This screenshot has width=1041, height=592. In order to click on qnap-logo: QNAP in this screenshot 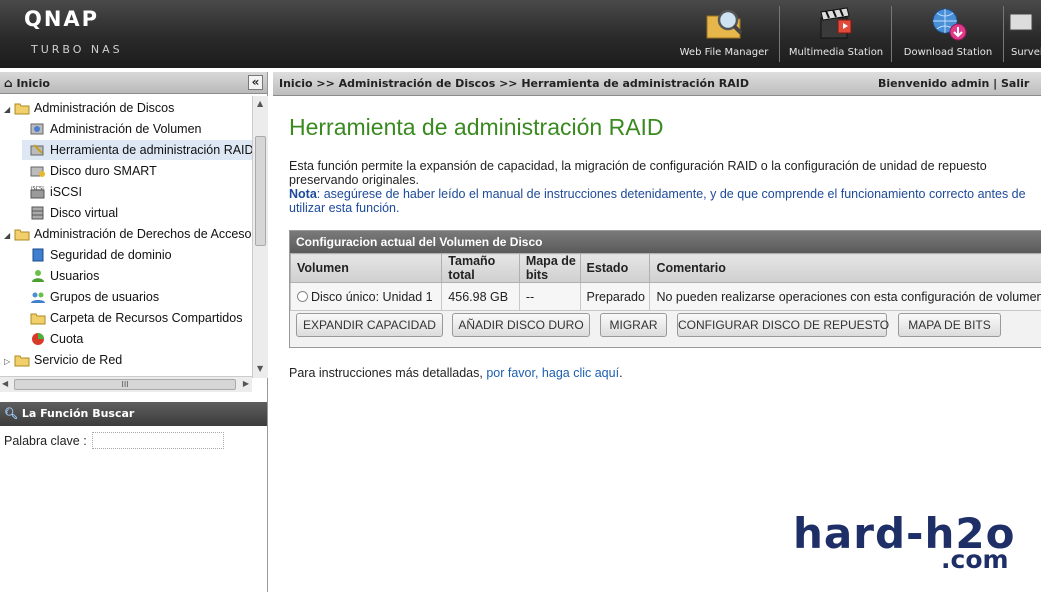, I will do `click(62, 19)`.